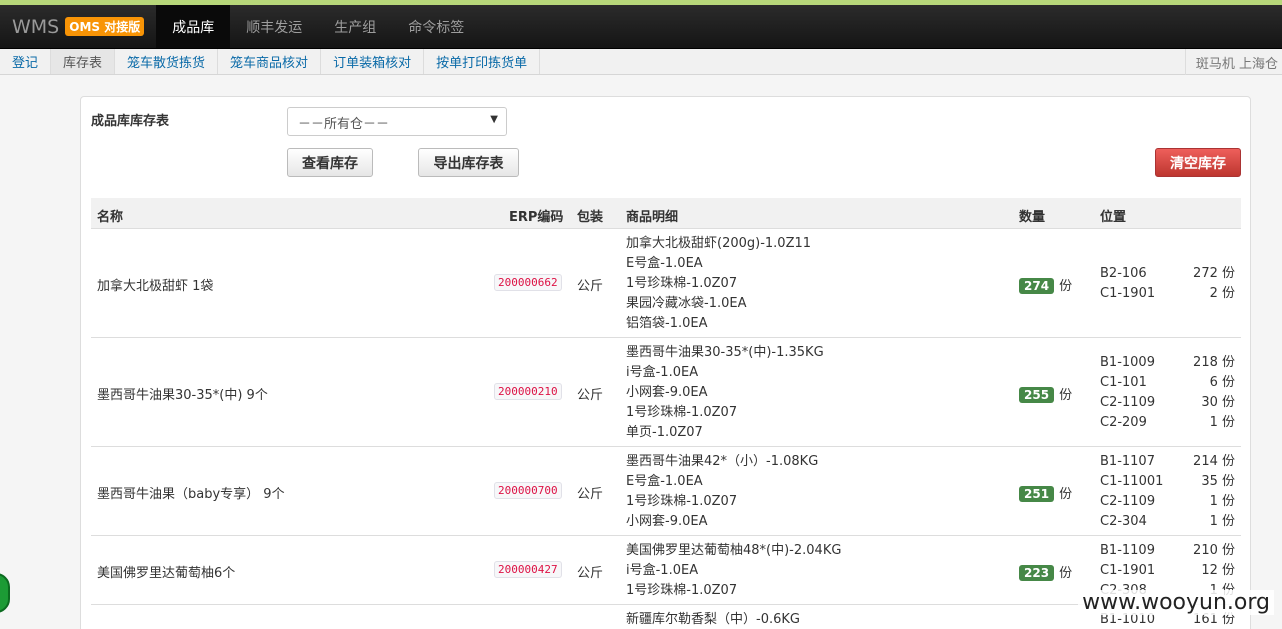 This screenshot has height=629, width=1282. Describe the element at coordinates (1032, 217) in the screenshot. I see `header-qty: 数量` at that location.